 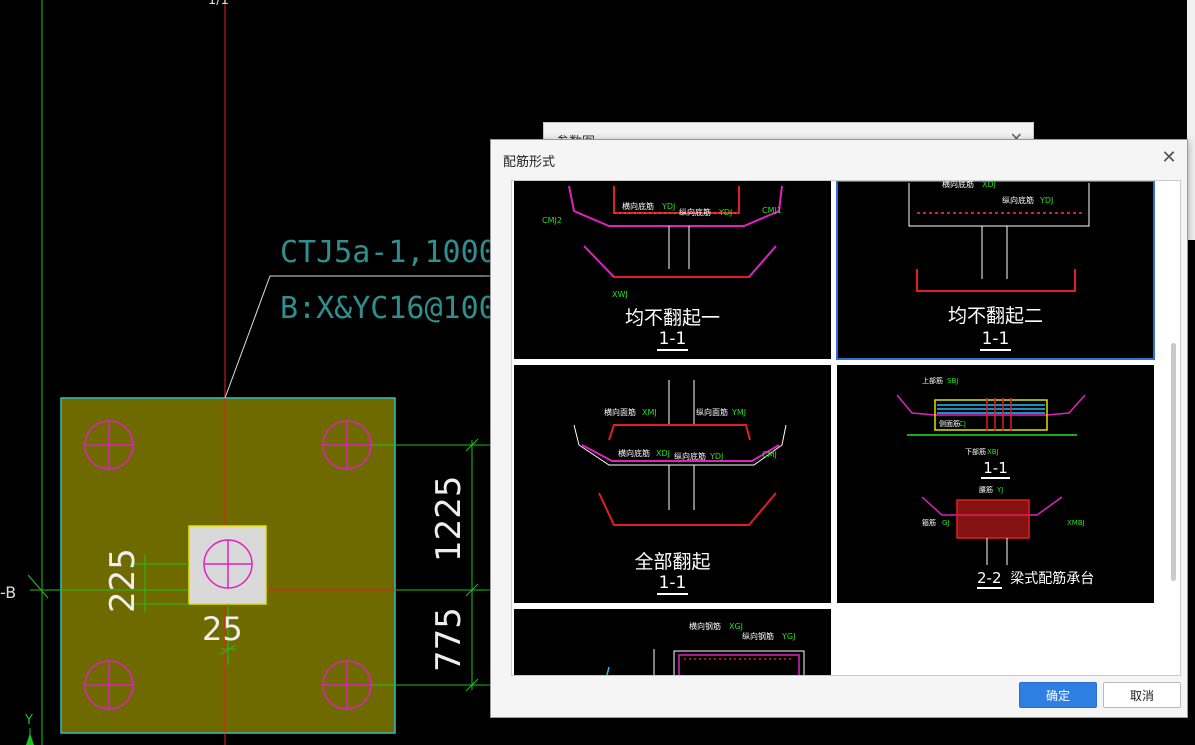 I want to click on axis-b-label: -B, so click(x=8, y=592).